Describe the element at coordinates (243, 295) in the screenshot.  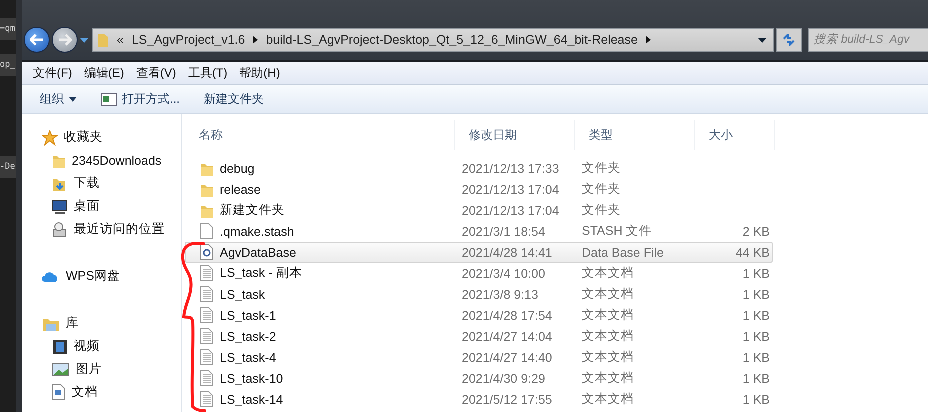
I see `file-name: LS_task` at that location.